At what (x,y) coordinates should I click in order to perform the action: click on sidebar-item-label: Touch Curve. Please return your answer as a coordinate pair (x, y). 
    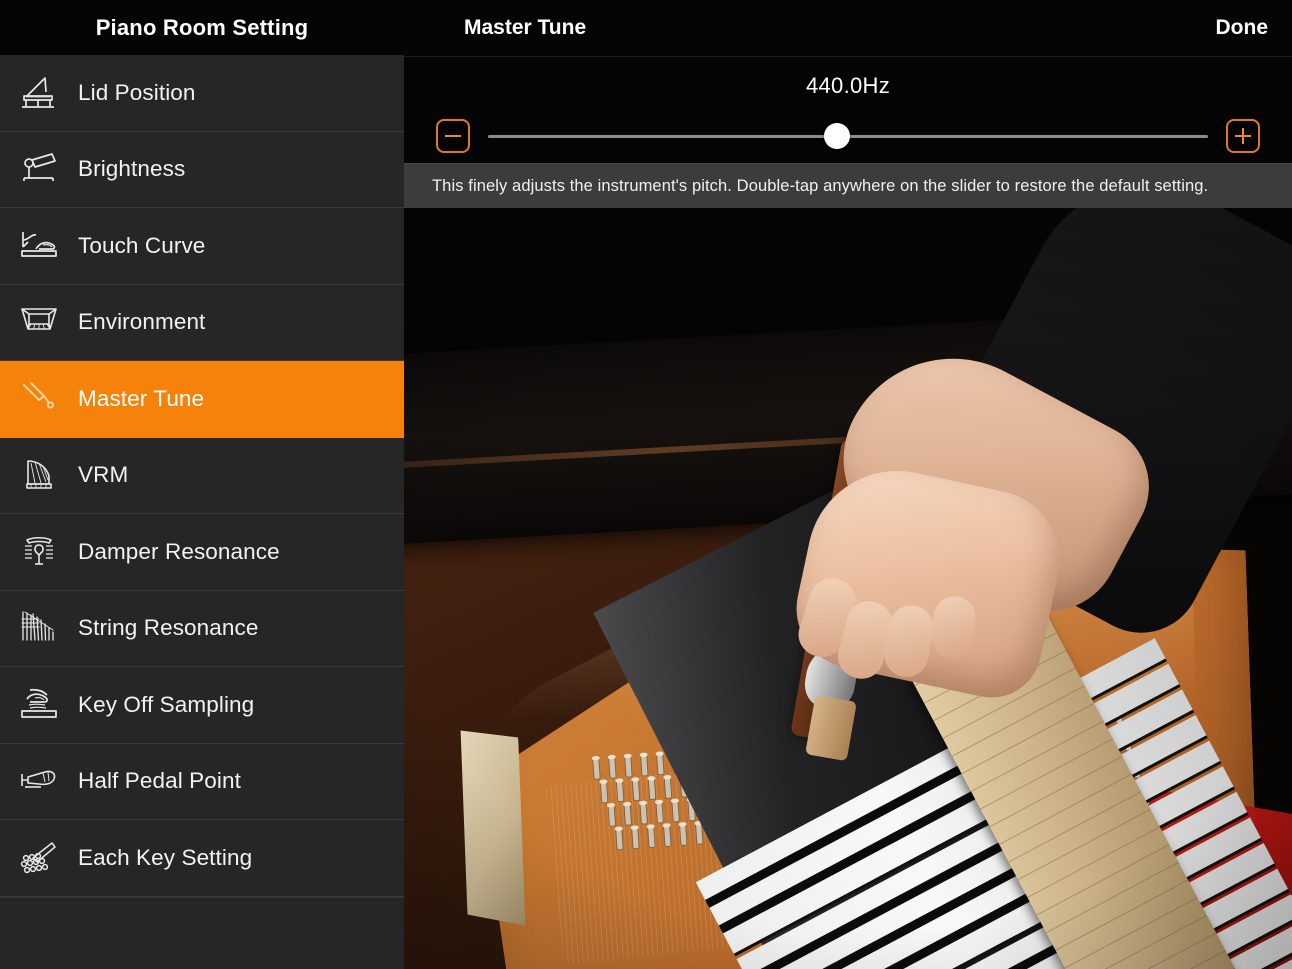
    Looking at the image, I should click on (142, 245).